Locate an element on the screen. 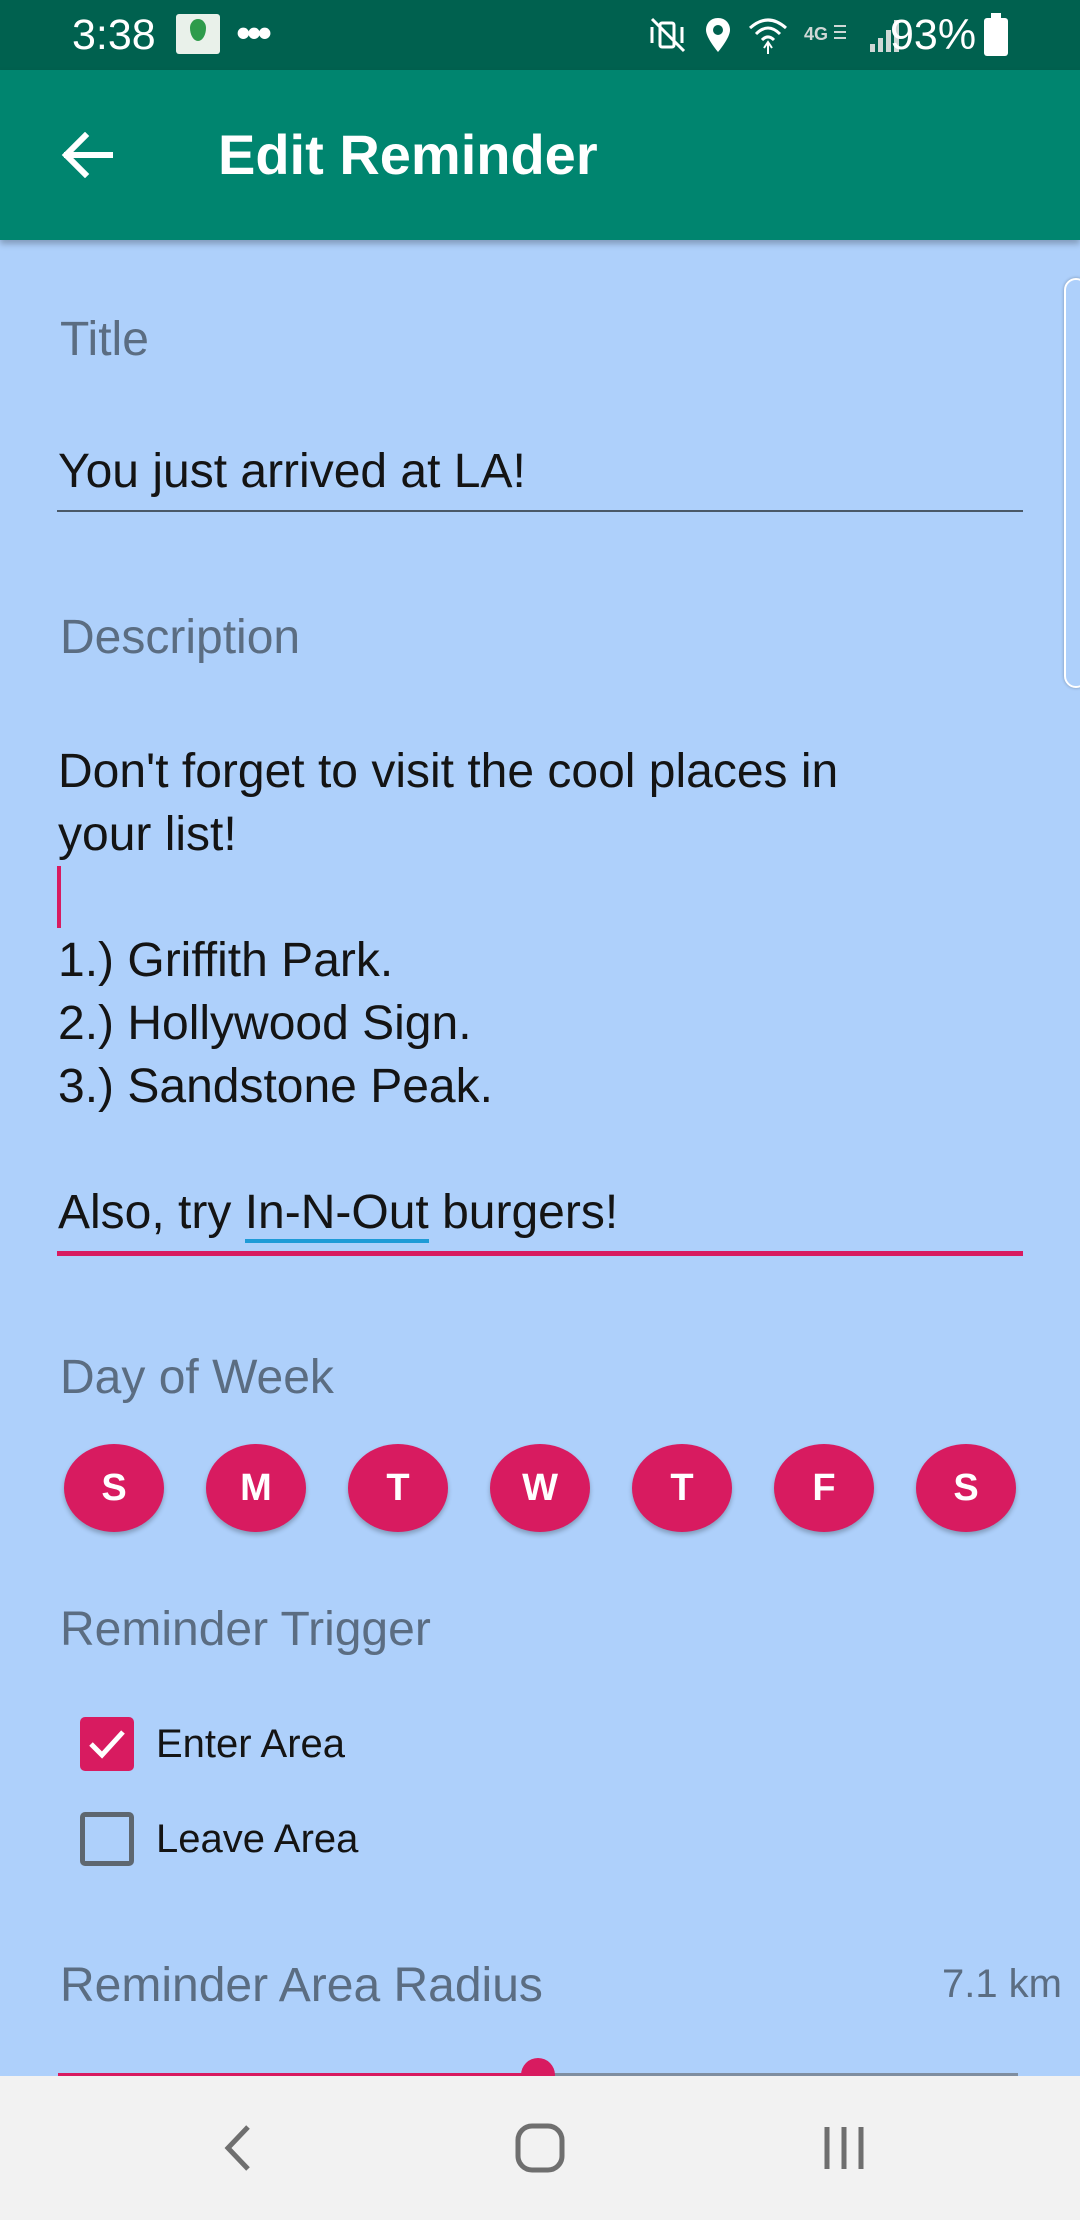  day-button-monday: M is located at coordinates (256, 1488).